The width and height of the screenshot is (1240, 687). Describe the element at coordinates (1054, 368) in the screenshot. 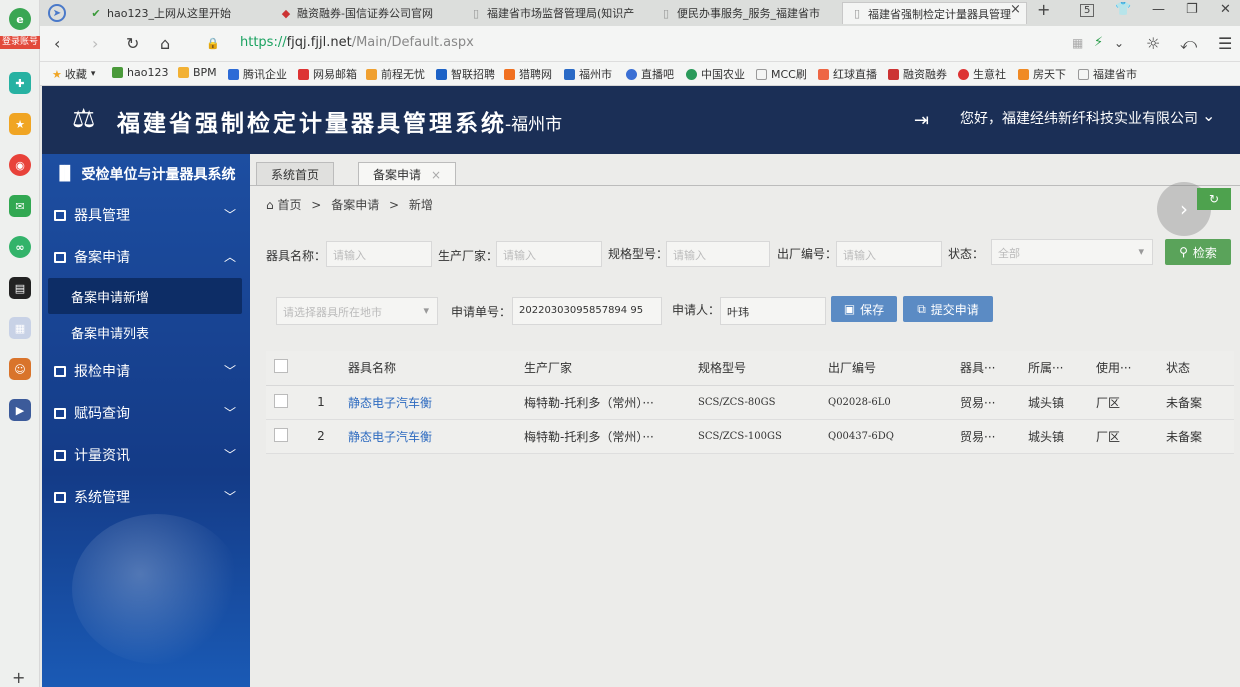

I see `col-belong: 所属···` at that location.